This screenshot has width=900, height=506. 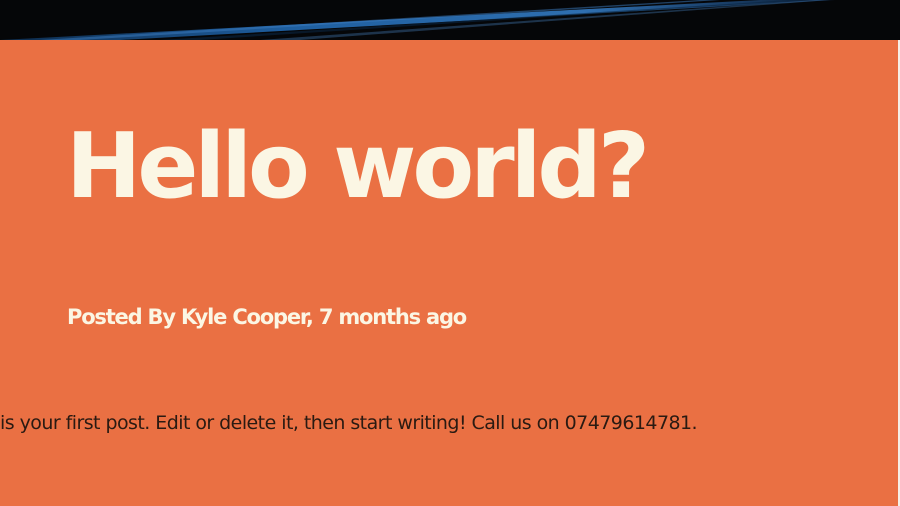 I want to click on hero-image, so click(x=450, y=20).